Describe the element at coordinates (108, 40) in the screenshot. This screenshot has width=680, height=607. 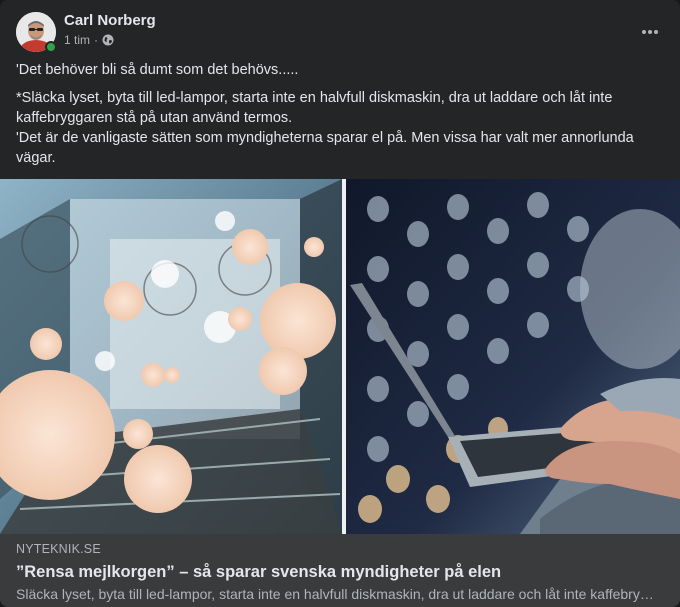
I see `globe-icon` at that location.